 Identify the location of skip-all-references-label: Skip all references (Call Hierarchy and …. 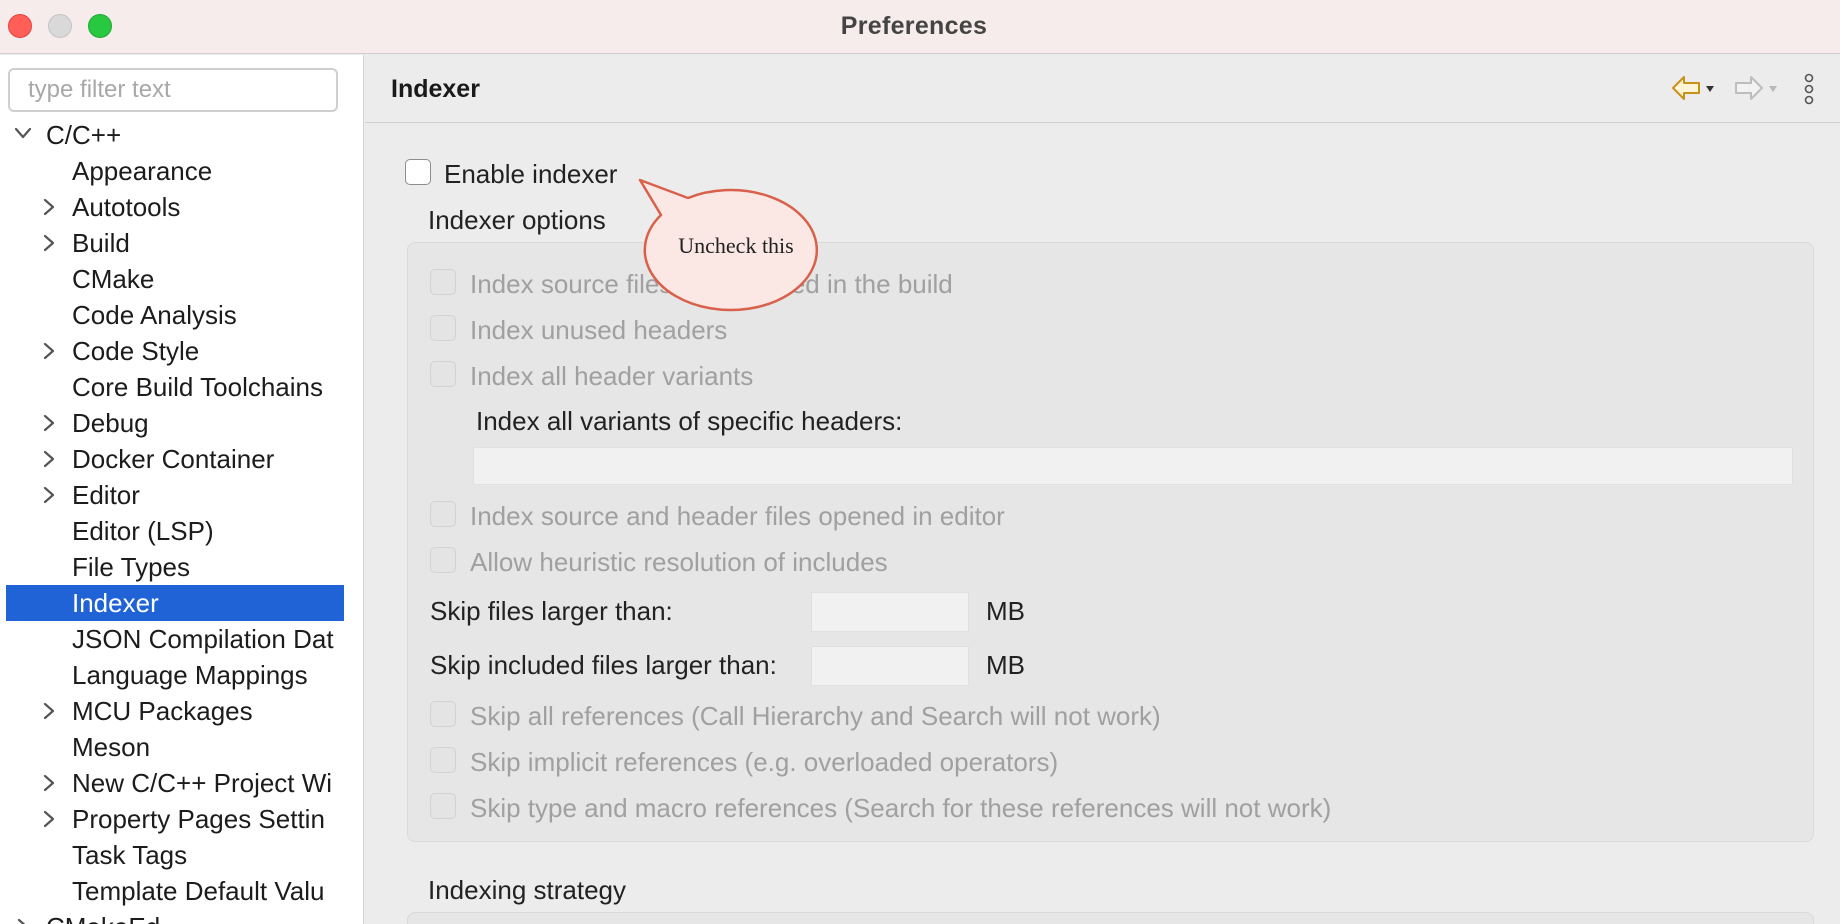
(815, 716).